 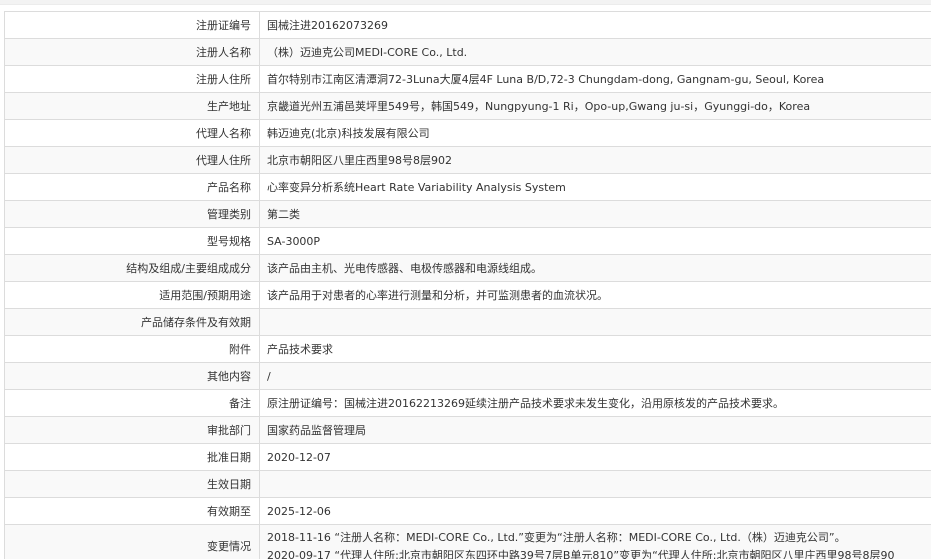 I want to click on field-value: 国械注进20162073269, so click(x=595, y=25).